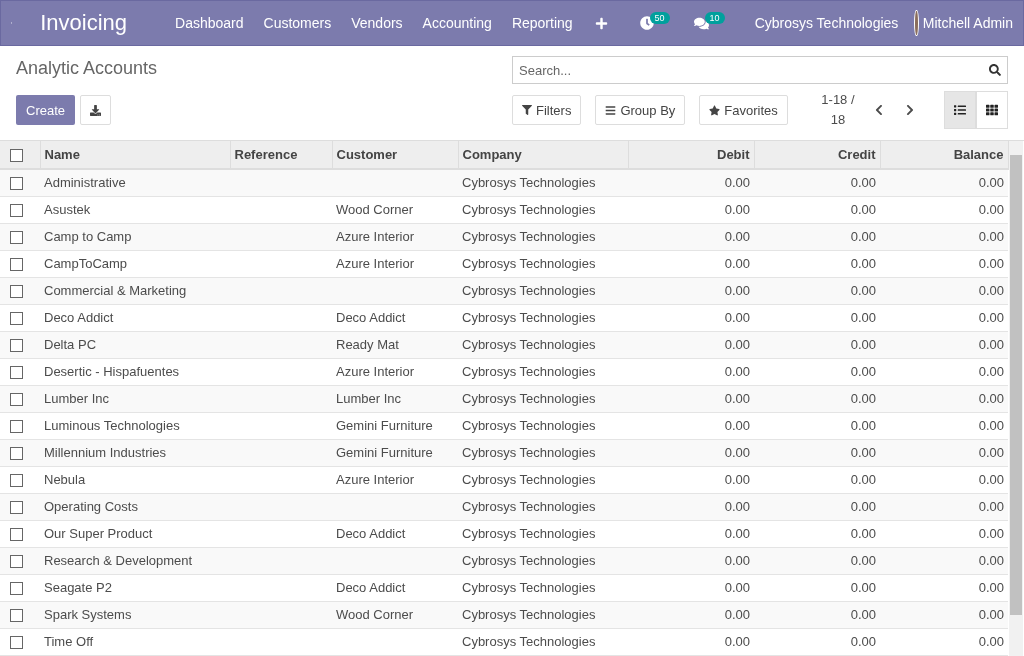  I want to click on previous-icon, so click(879, 110).